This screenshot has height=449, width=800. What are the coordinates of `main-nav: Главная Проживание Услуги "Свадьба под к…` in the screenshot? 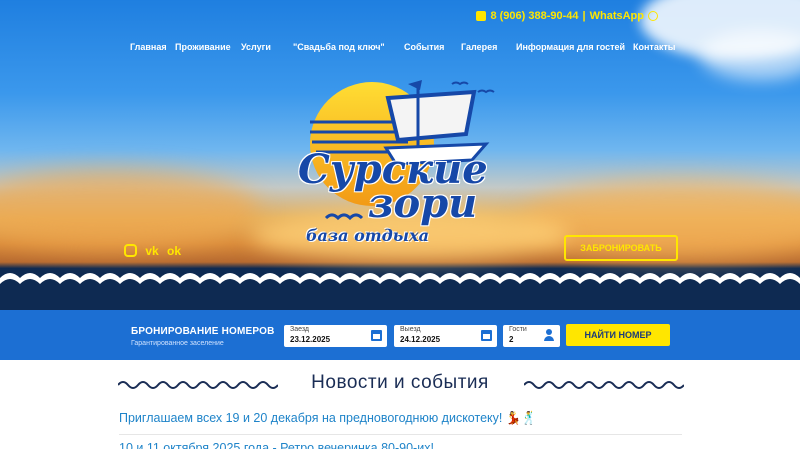 It's located at (400, 48).